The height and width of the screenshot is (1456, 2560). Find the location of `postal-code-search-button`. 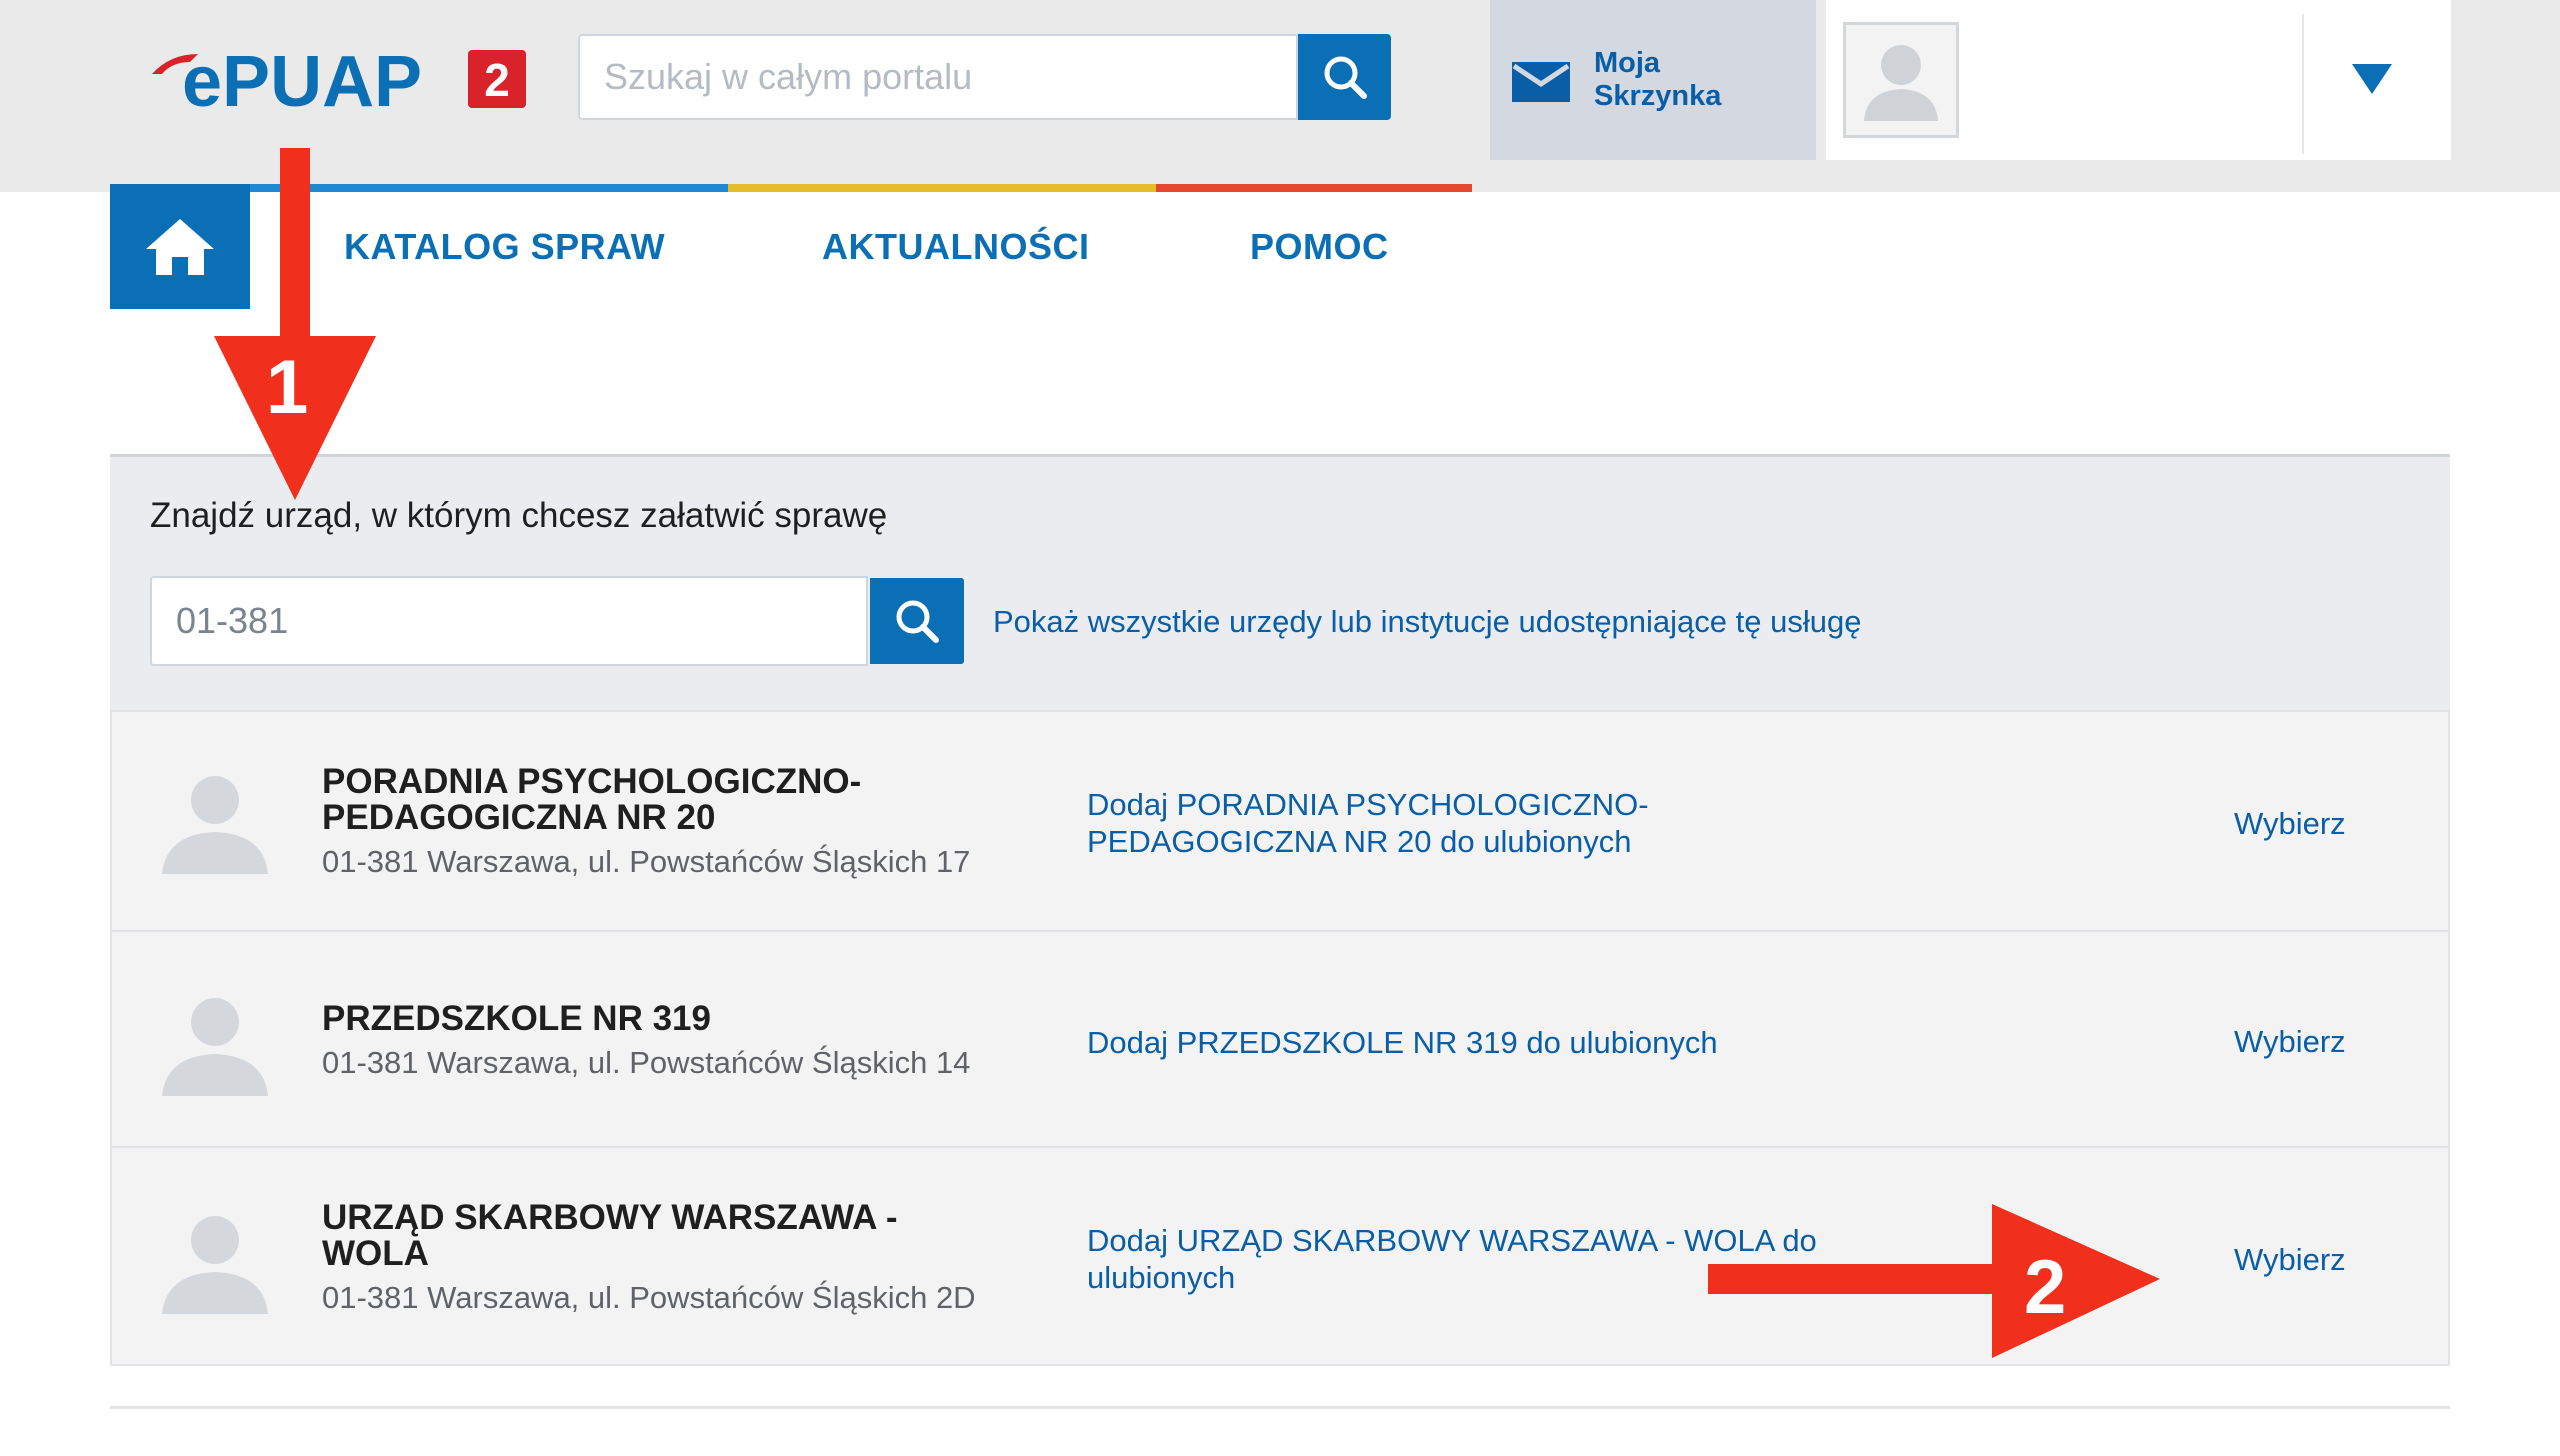

postal-code-search-button is located at coordinates (917, 621).